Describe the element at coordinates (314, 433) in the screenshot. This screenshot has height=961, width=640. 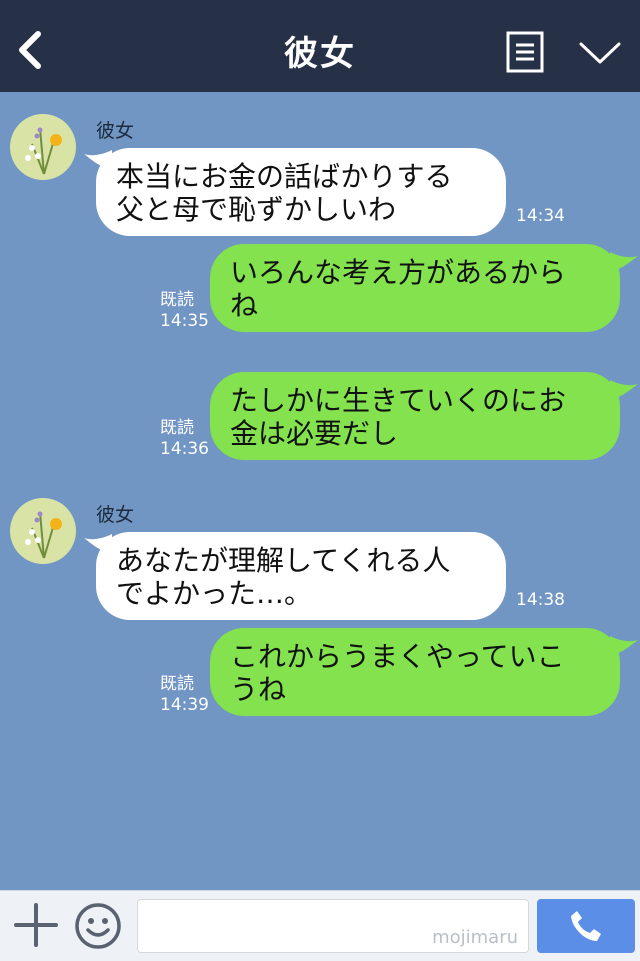
I see `message-line: 金は必要だし` at that location.